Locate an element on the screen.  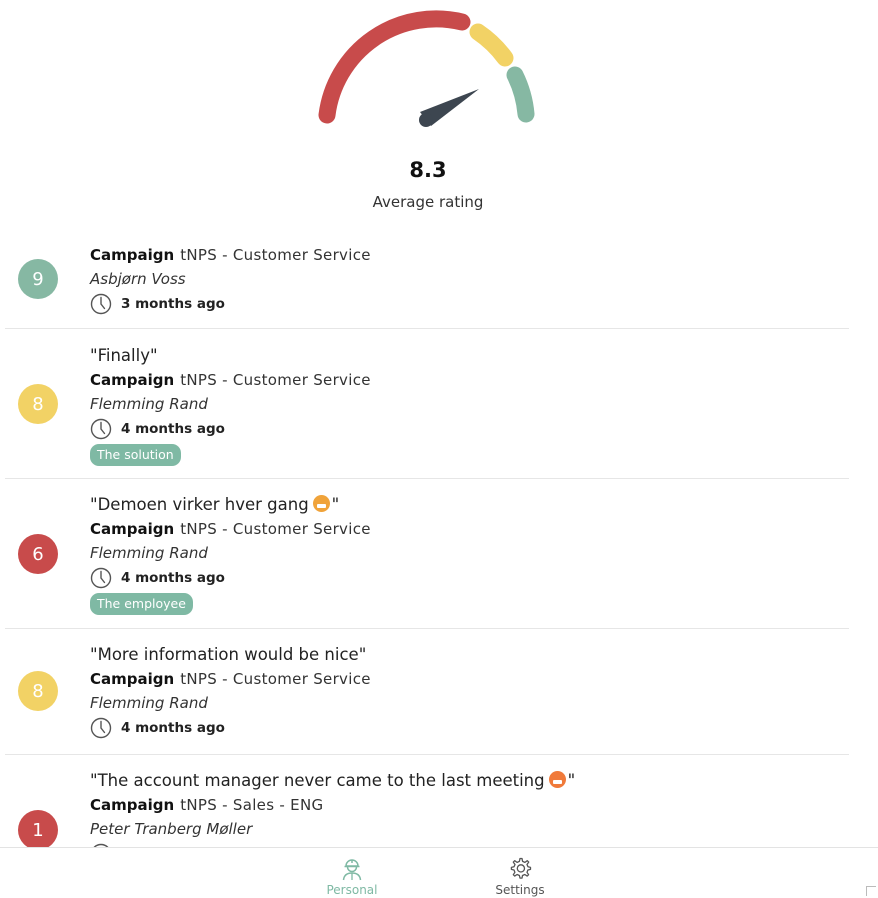
score-badge: 1 is located at coordinates (38, 828).